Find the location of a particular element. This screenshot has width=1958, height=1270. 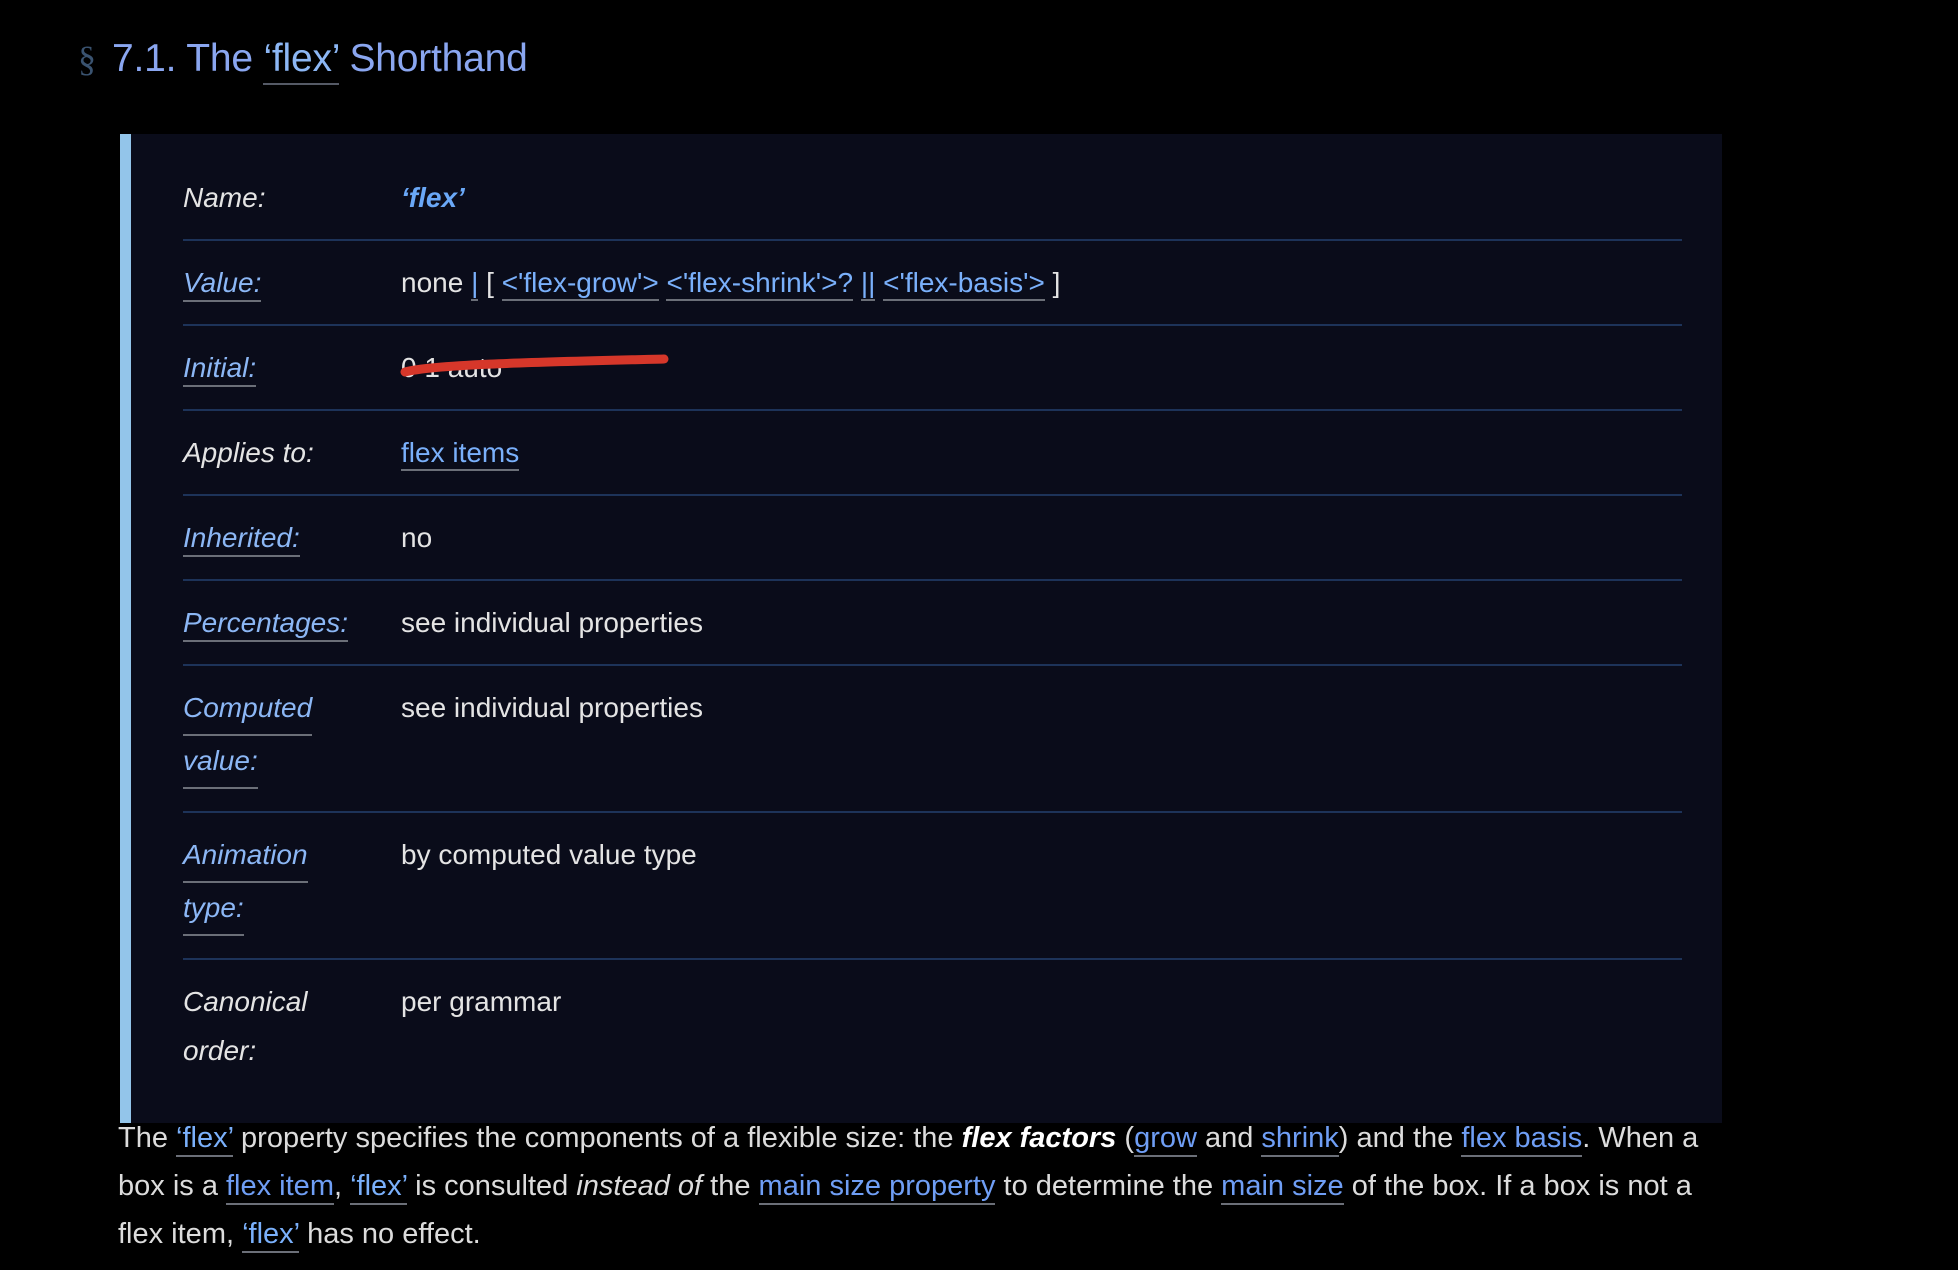

emphasis-instead-of: instead of is located at coordinates (639, 1186).